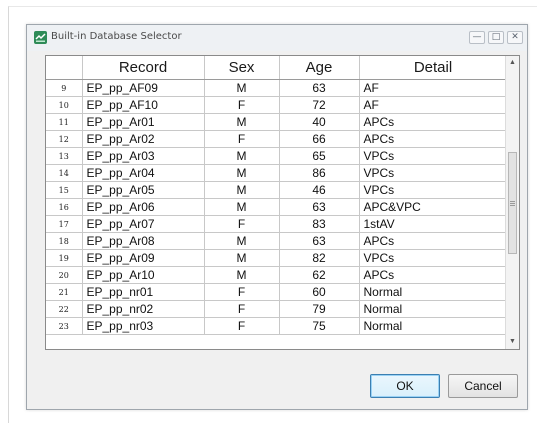 This screenshot has width=537, height=423. I want to click on row-number: 12, so click(64, 139).